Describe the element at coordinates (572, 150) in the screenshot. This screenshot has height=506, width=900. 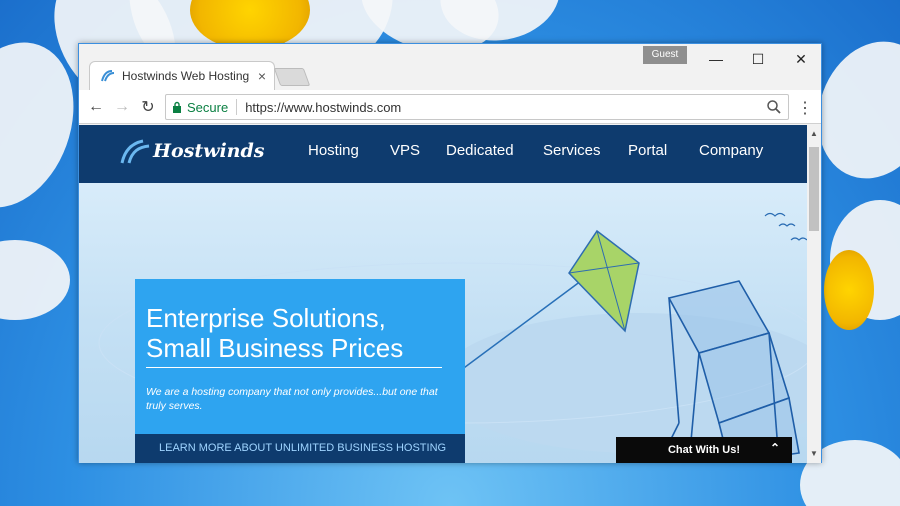
I see `nav-services: Services` at that location.